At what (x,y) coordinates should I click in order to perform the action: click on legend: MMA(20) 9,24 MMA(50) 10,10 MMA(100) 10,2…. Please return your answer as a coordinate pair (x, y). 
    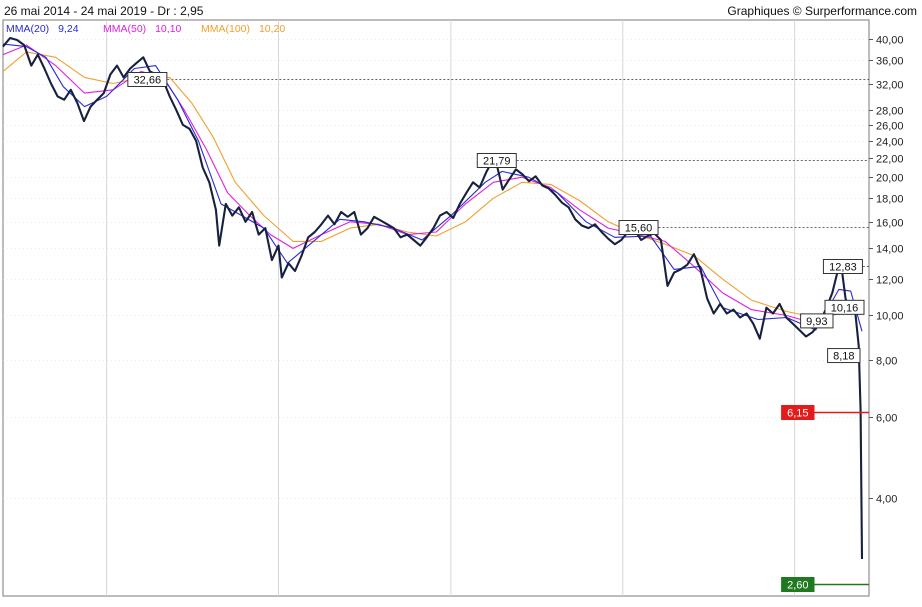
    Looking at the image, I should click on (145, 29).